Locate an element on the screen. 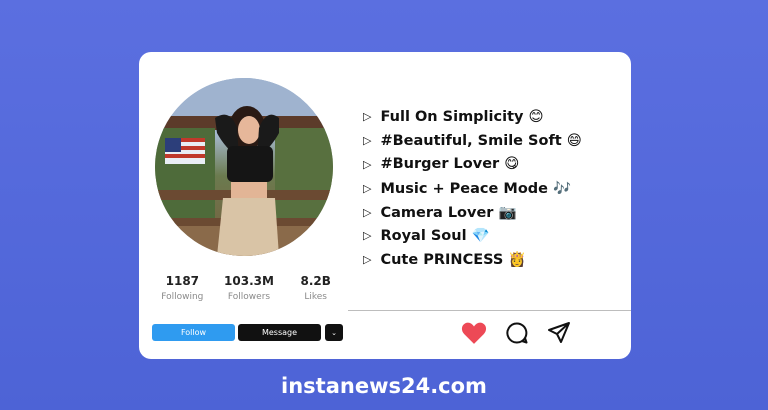  stat-followers: 103.3M Followers is located at coordinates (249, 291).